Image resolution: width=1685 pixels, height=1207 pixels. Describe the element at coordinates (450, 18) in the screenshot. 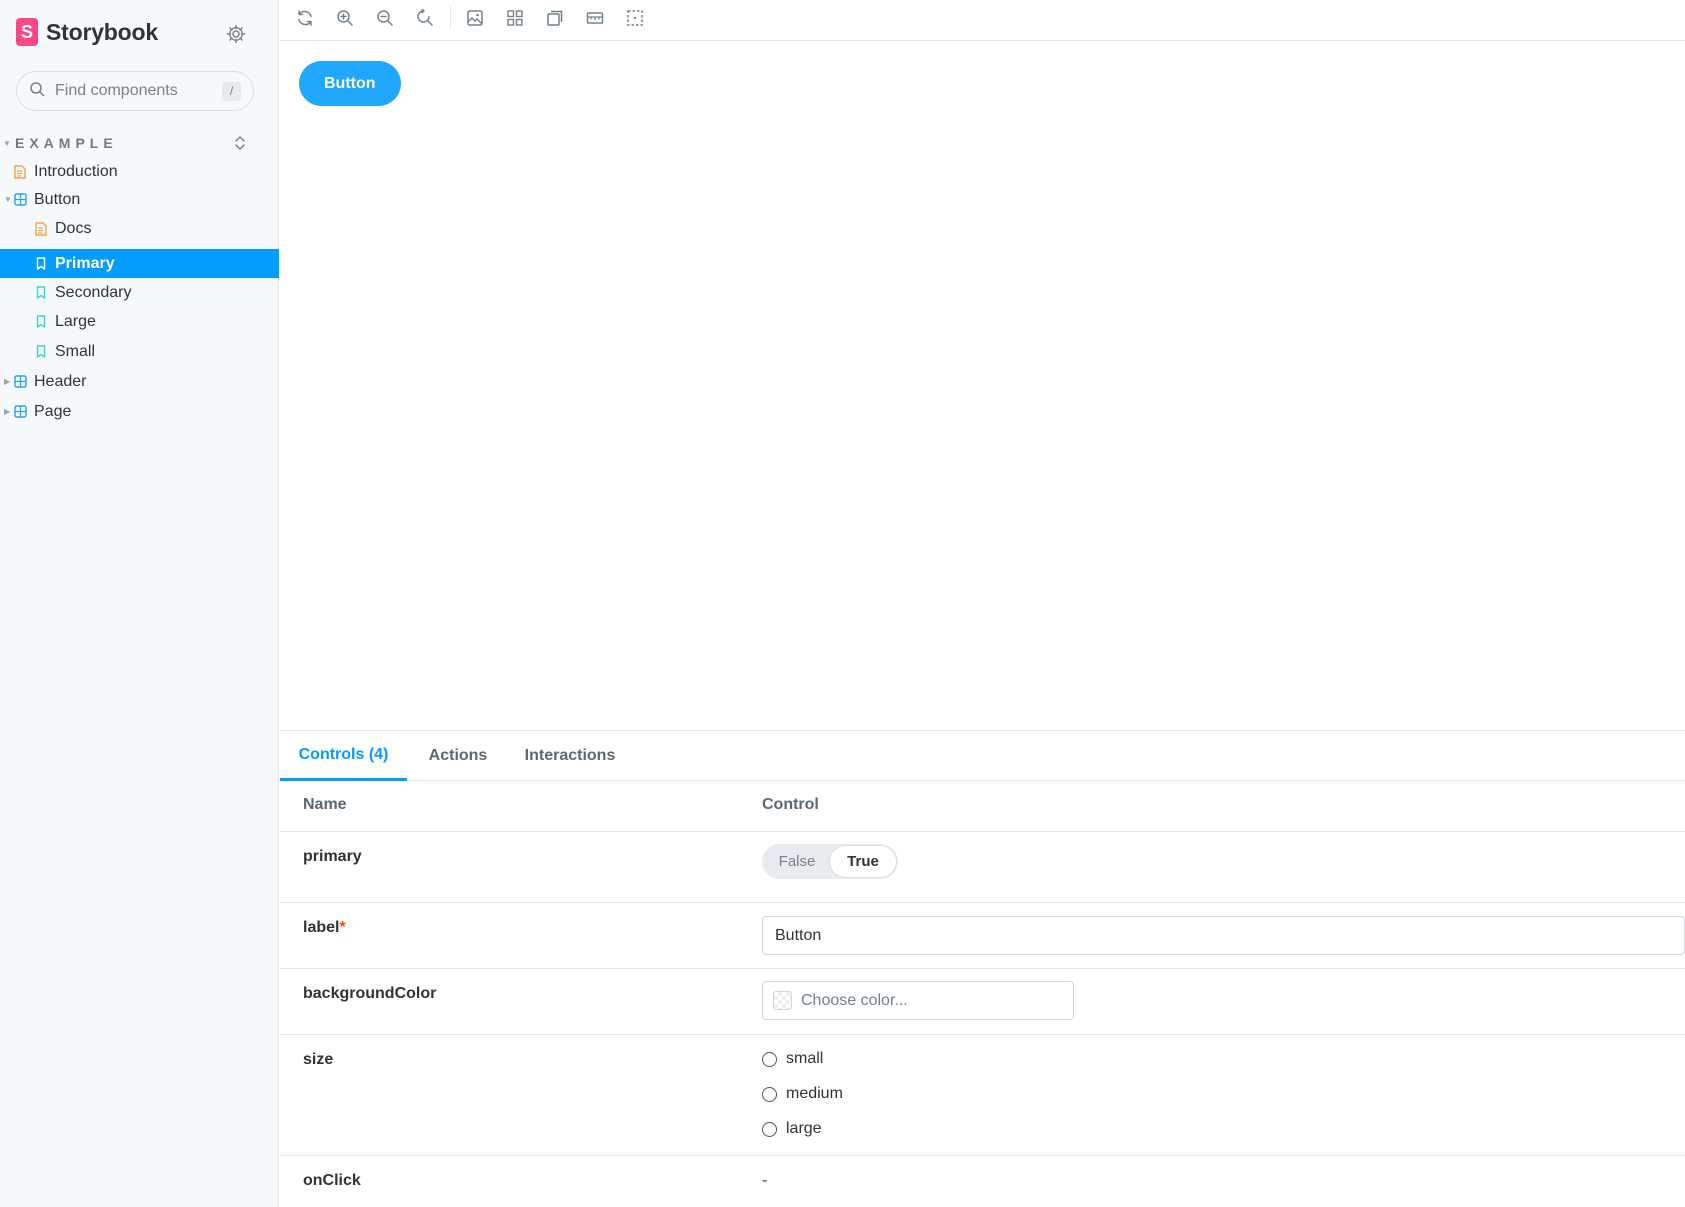

I see `toolbar-divider` at that location.